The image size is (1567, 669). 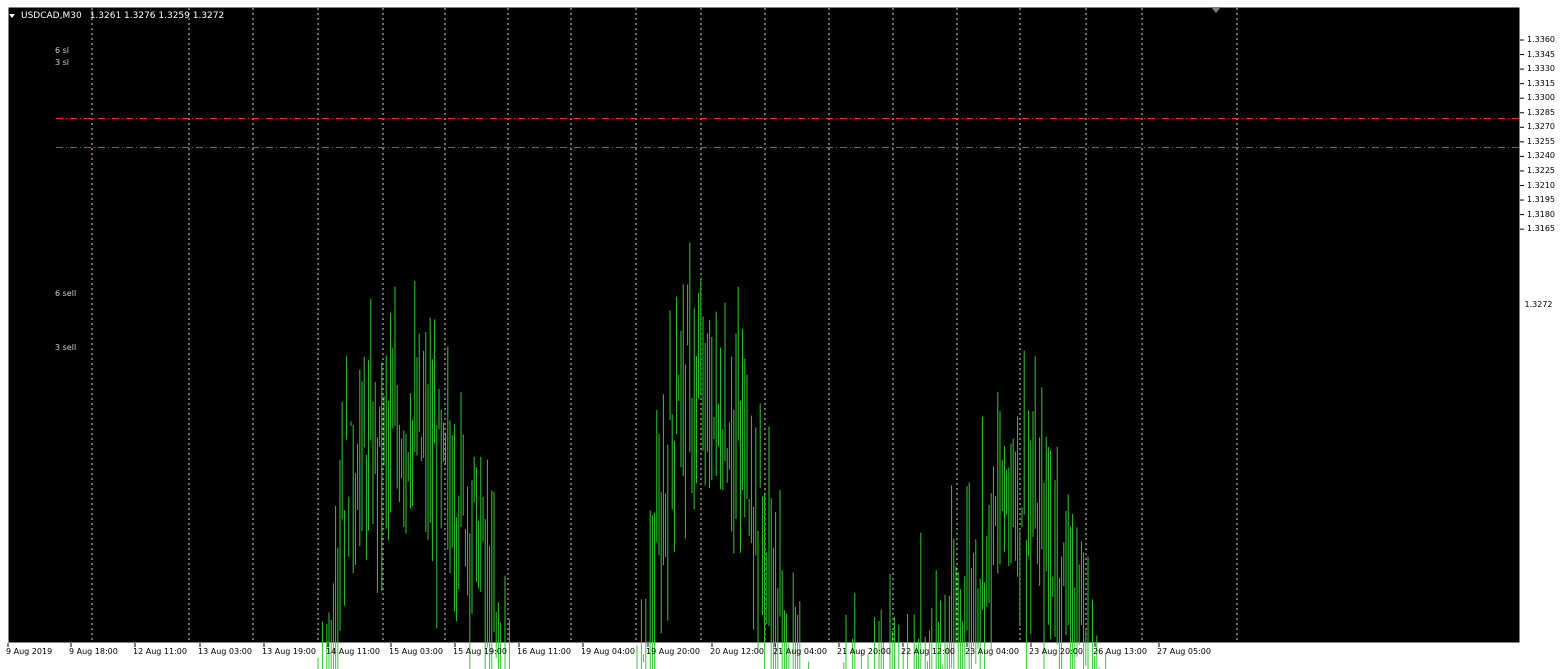 I want to click on x-tick-label: 23 Aug 20:00, so click(x=1056, y=651).